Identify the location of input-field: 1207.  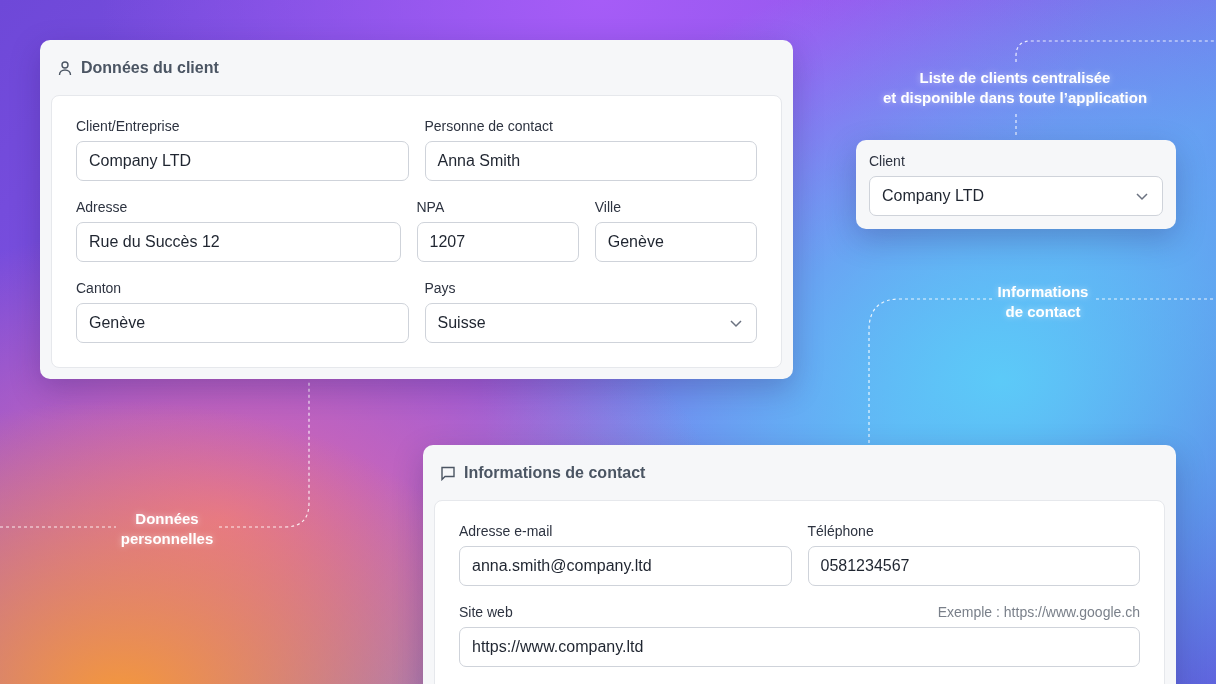
(497, 242).